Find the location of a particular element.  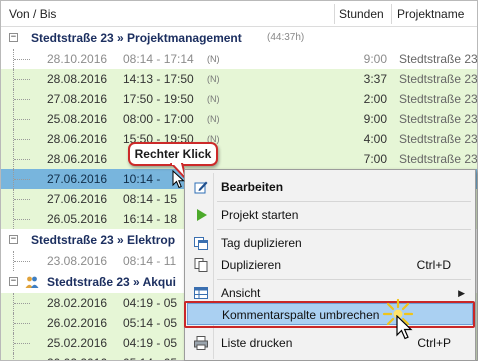

copy-icon is located at coordinates (201, 265).